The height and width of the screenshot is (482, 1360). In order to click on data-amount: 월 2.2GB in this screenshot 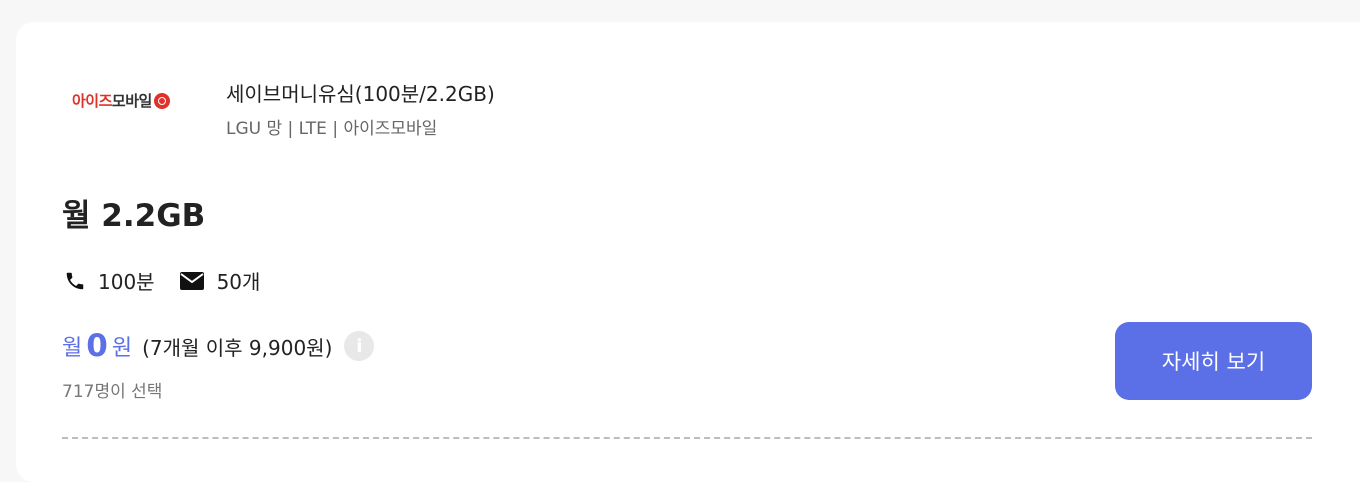, I will do `click(134, 216)`.